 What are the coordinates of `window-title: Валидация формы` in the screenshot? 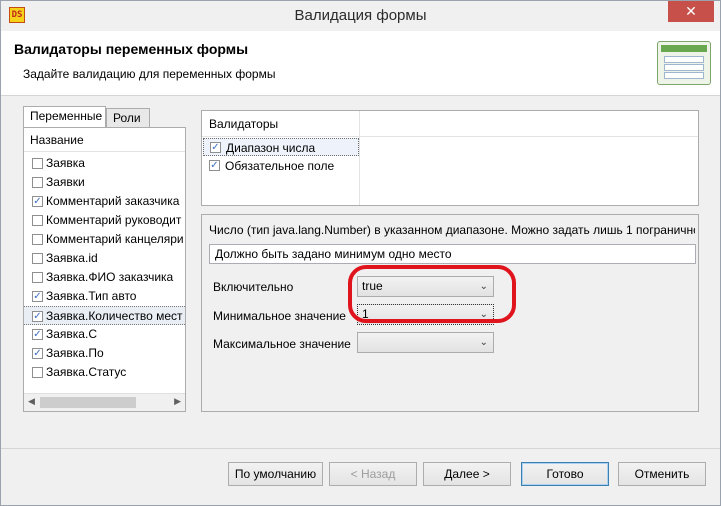 It's located at (360, 15).